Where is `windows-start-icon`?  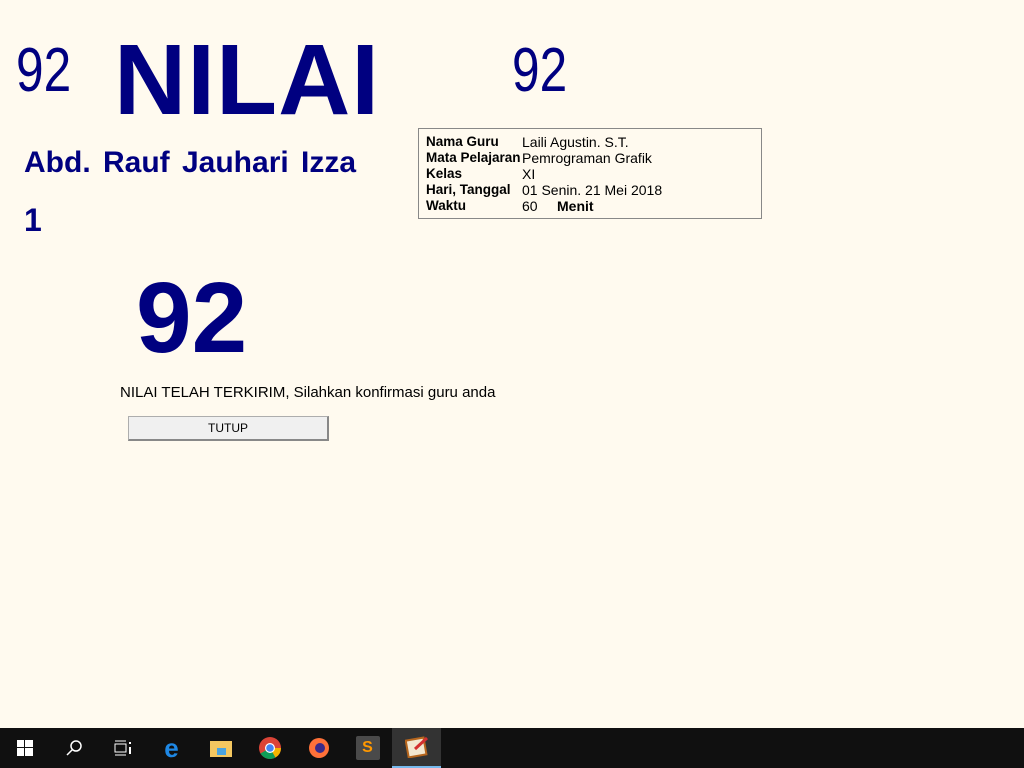
windows-start-icon is located at coordinates (24, 748).